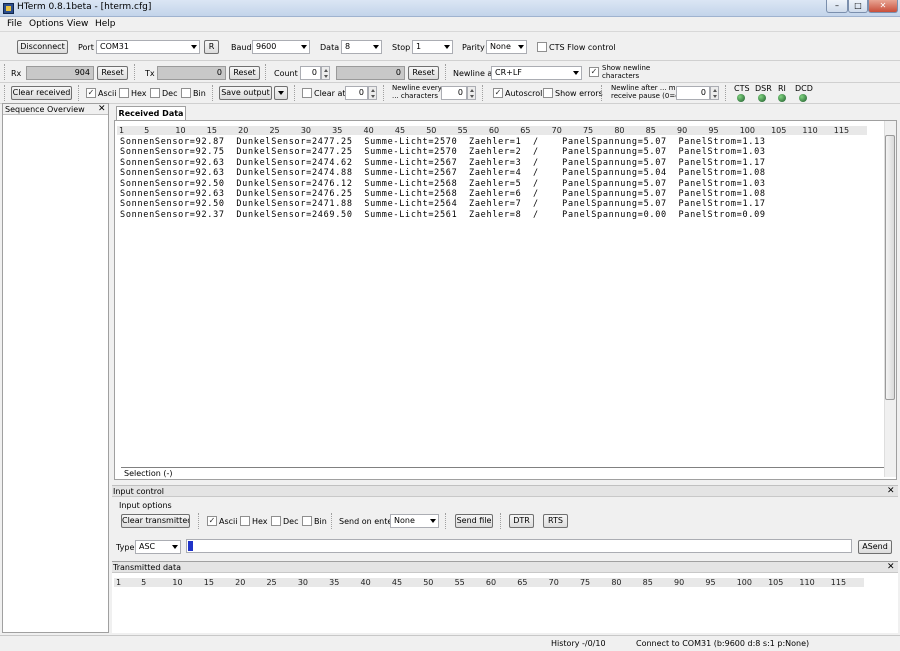  I want to click on port-value: COM31, so click(114, 46).